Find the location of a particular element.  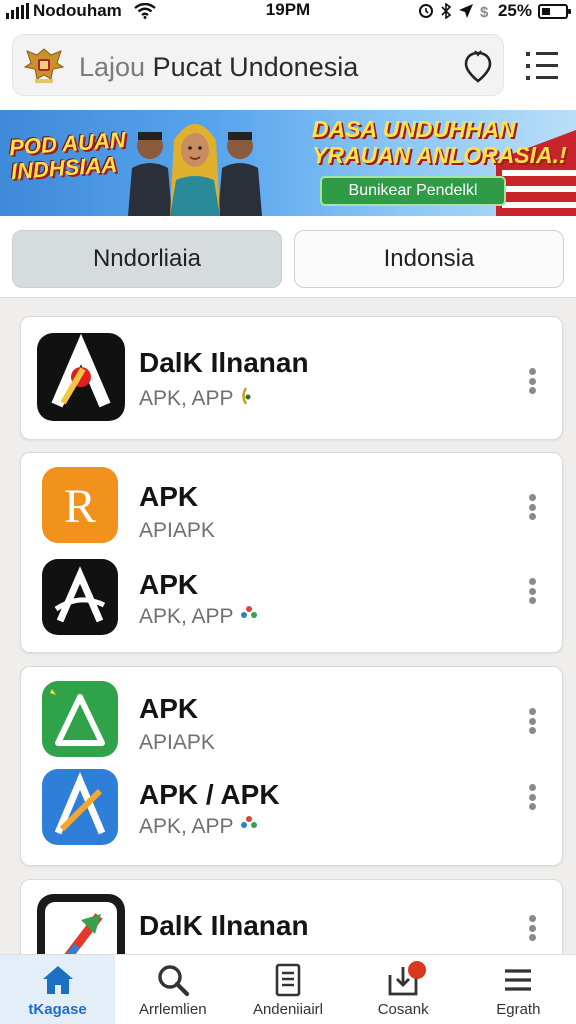

data-icon: $ is located at coordinates (484, 11).